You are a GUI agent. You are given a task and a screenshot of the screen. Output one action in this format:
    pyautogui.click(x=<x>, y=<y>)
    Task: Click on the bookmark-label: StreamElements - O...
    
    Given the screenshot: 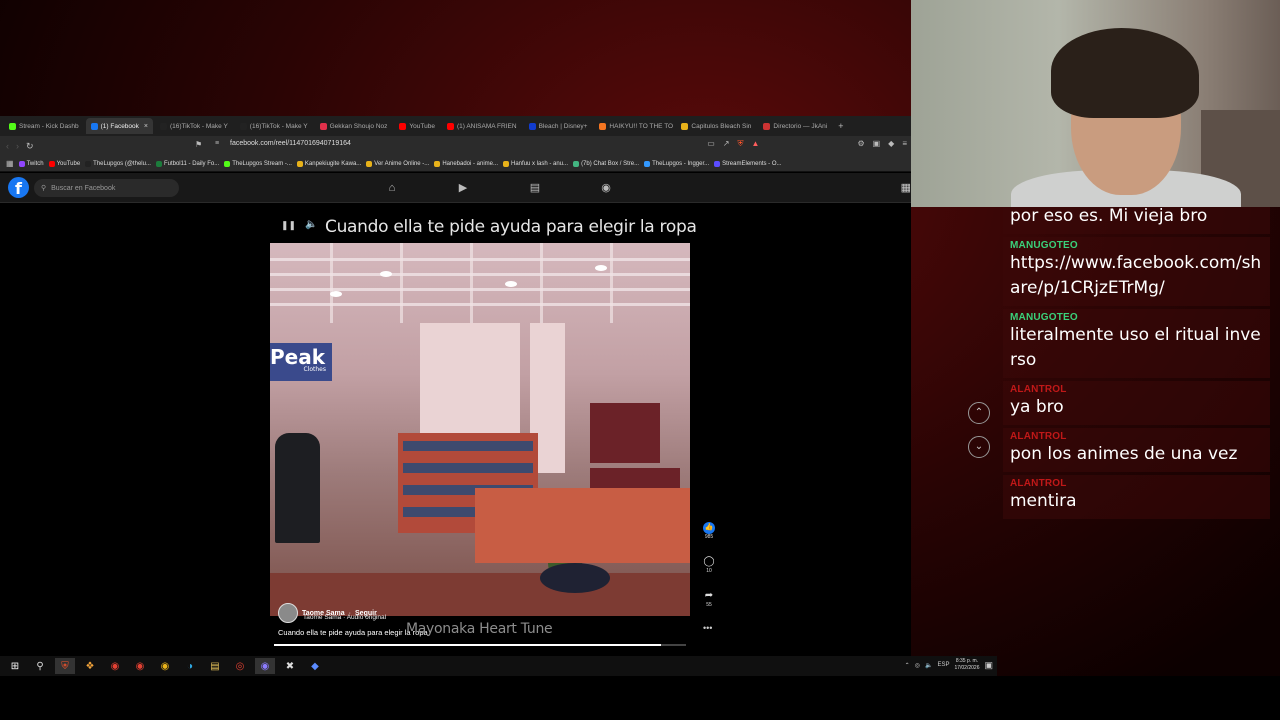 What is the action you would take?
    pyautogui.click(x=752, y=163)
    